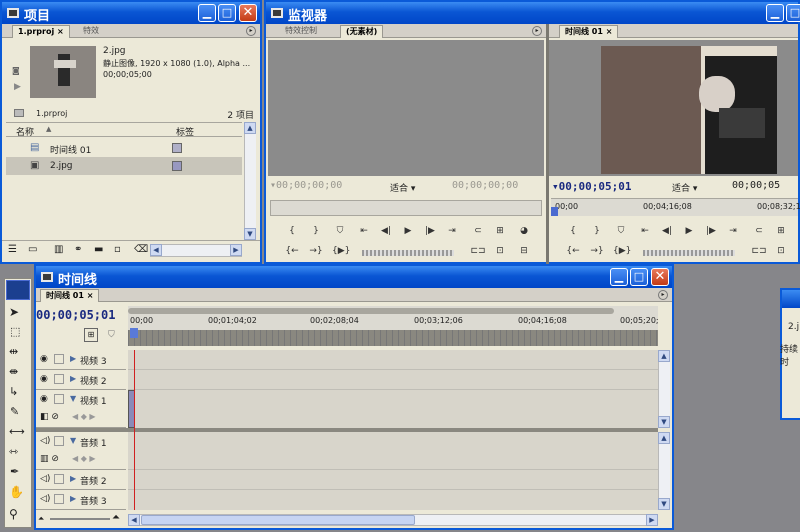 The height and width of the screenshot is (532, 800). Describe the element at coordinates (13, 351) in the screenshot. I see `ripple-edit-tool-icon: ⇹` at that location.